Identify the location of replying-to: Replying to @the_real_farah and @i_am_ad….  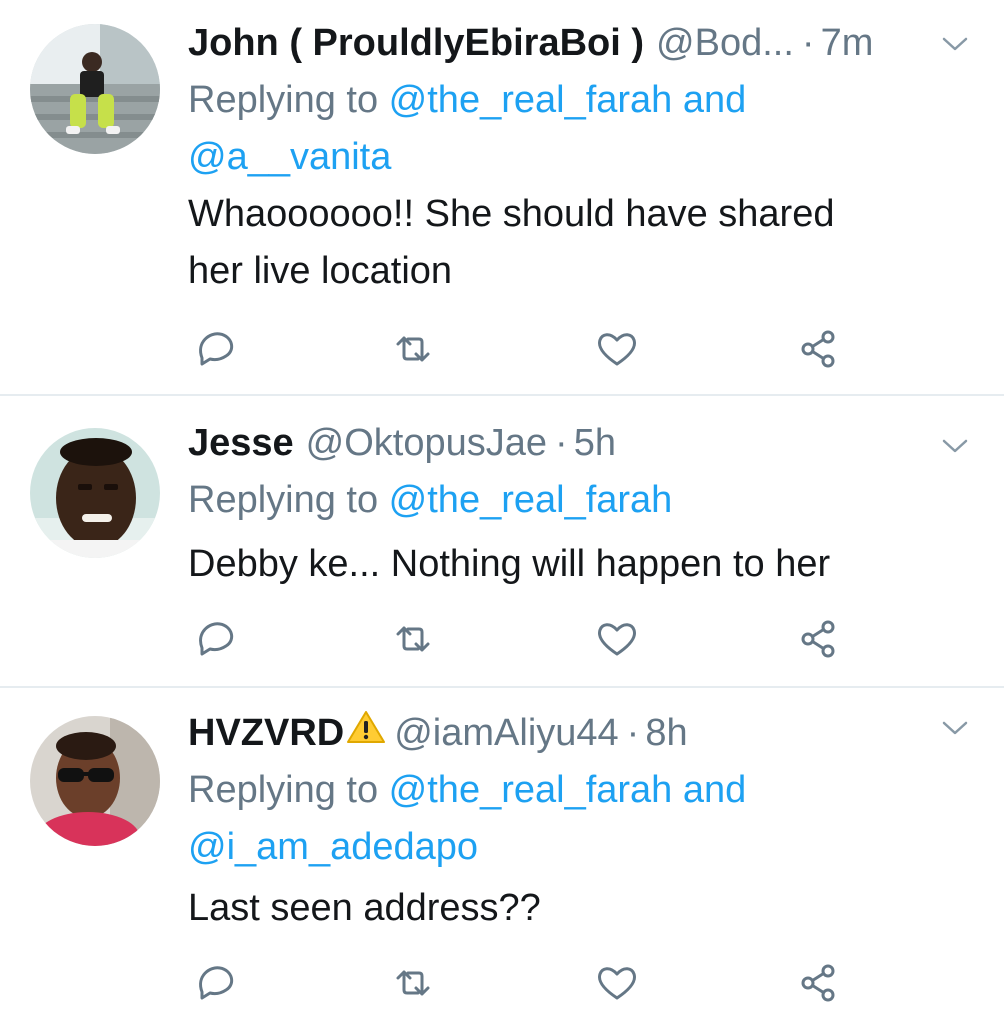
(586, 819).